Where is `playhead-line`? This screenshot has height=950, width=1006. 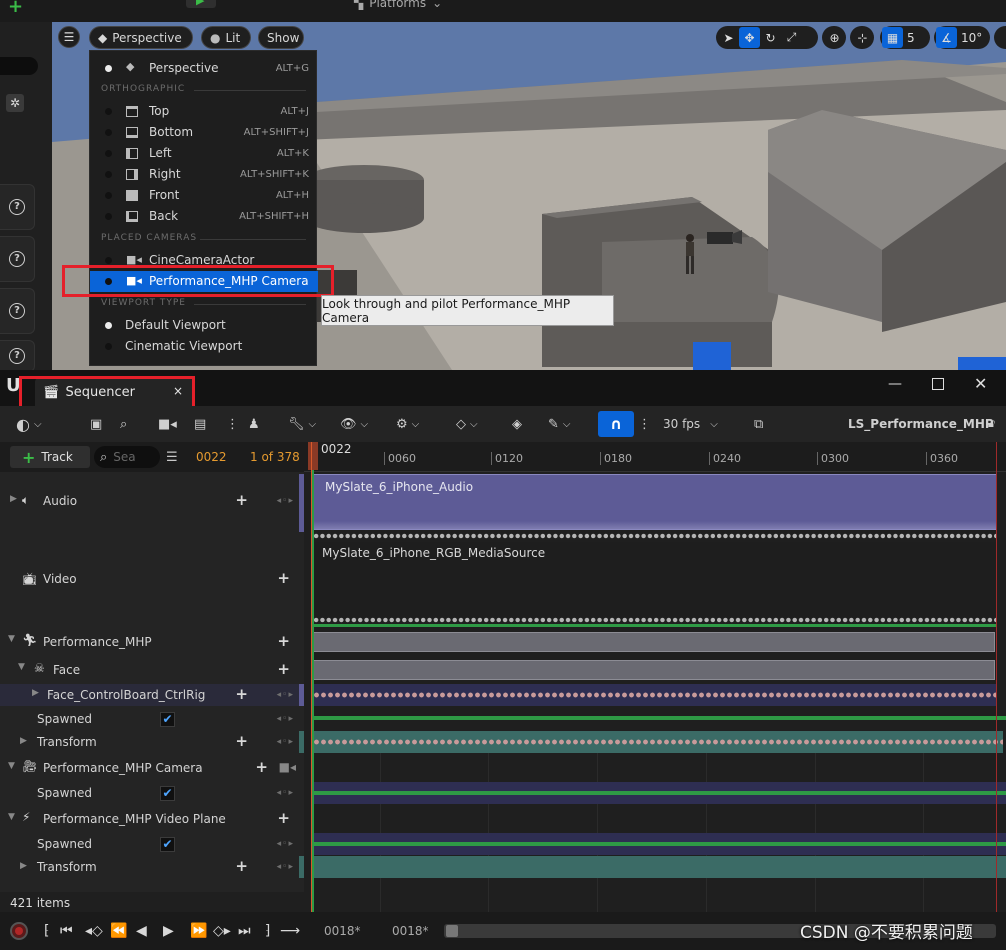 playhead-line is located at coordinates (311, 677).